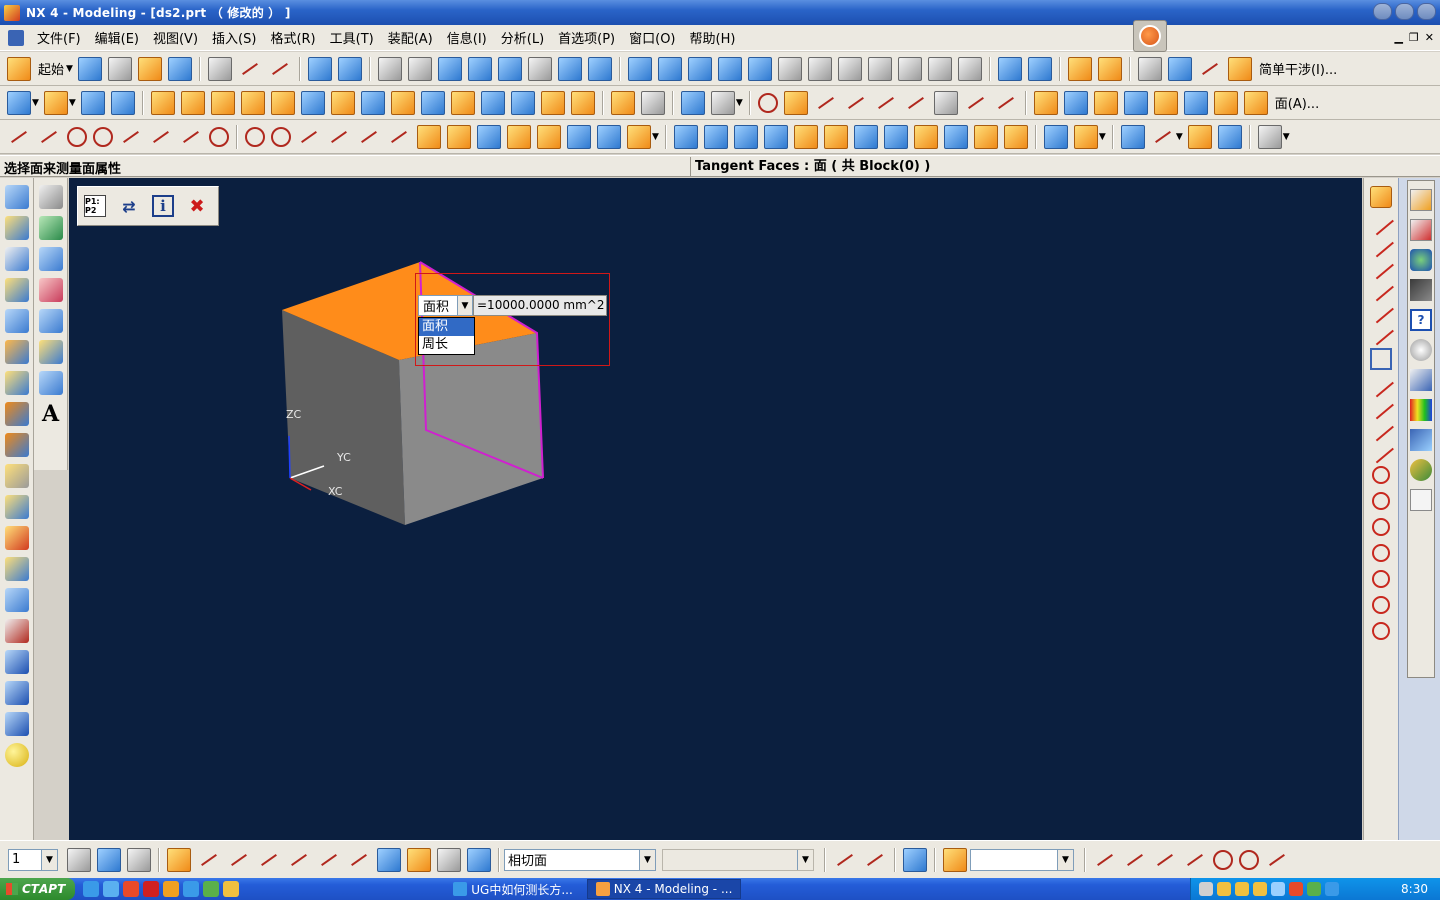 The image size is (1440, 900). I want to click on right-view-icon, so click(849, 68).